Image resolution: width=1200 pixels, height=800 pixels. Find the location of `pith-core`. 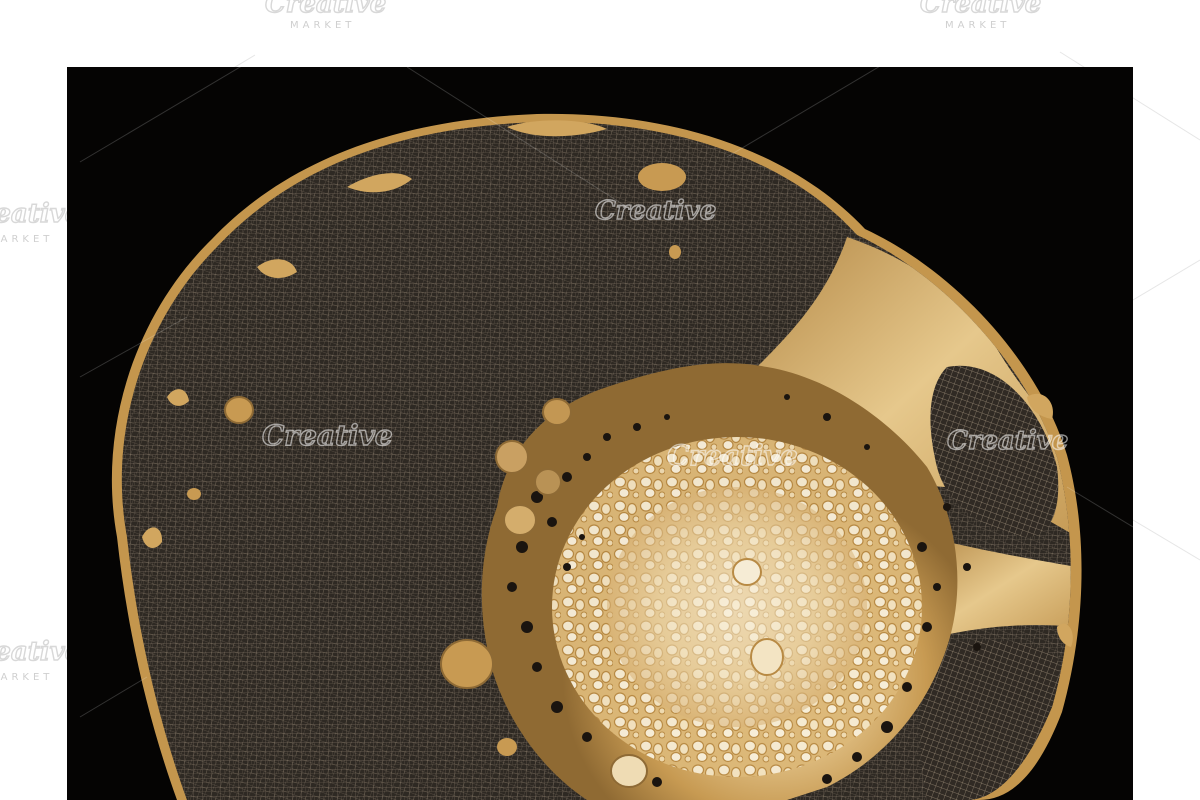

pith-core is located at coordinates (737, 607).